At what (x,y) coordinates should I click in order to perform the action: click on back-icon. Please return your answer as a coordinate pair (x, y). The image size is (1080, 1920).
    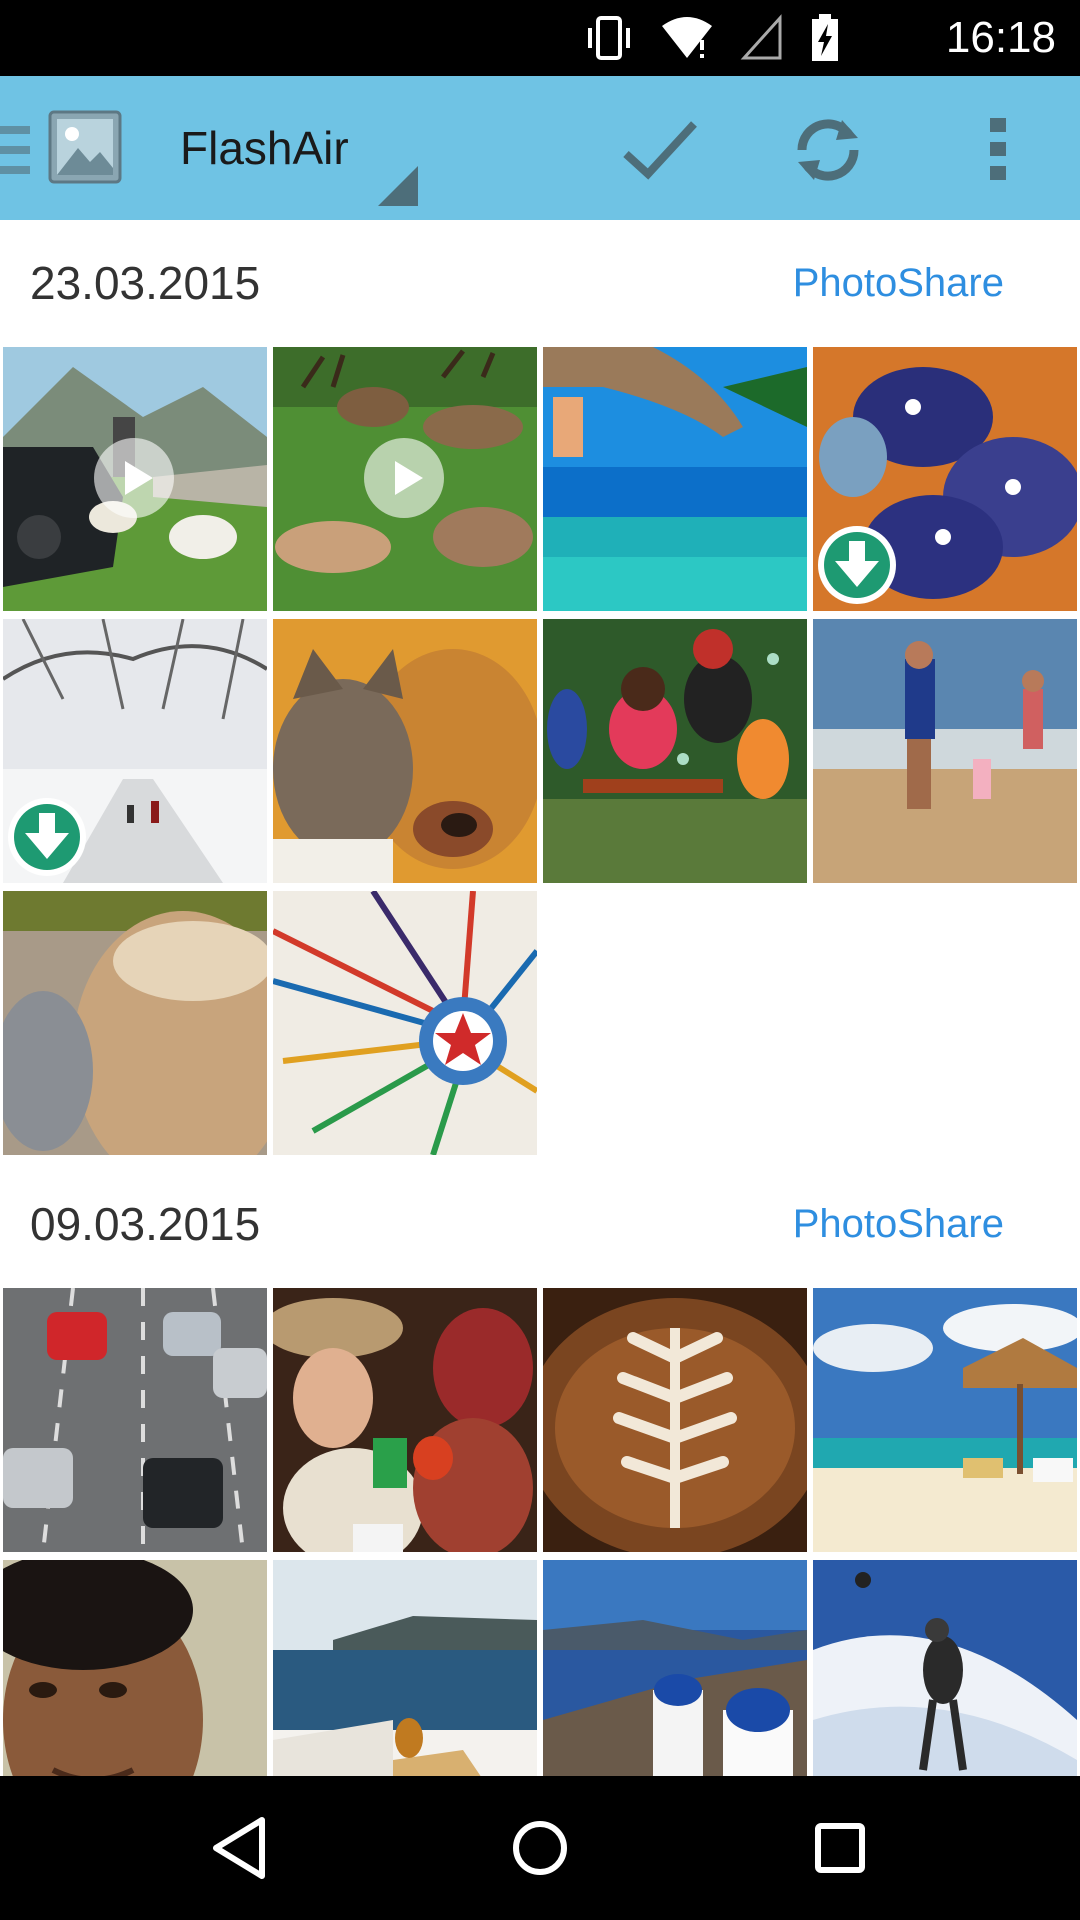
    Looking at the image, I should click on (240, 1848).